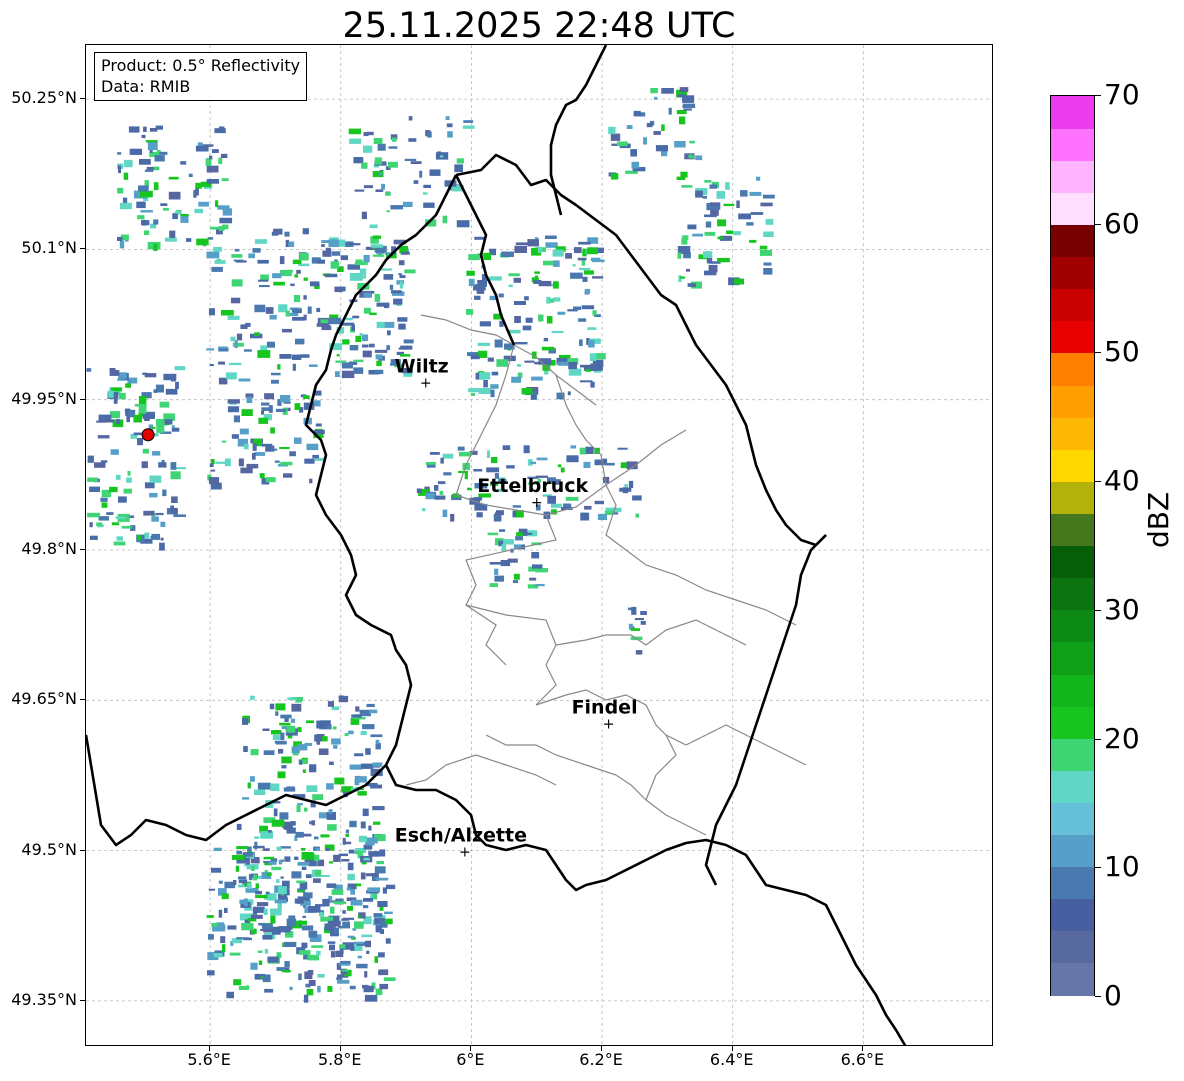 This screenshot has height=1081, width=1184. I want to click on lat-tick-label: 49.65°N, so click(44, 699).